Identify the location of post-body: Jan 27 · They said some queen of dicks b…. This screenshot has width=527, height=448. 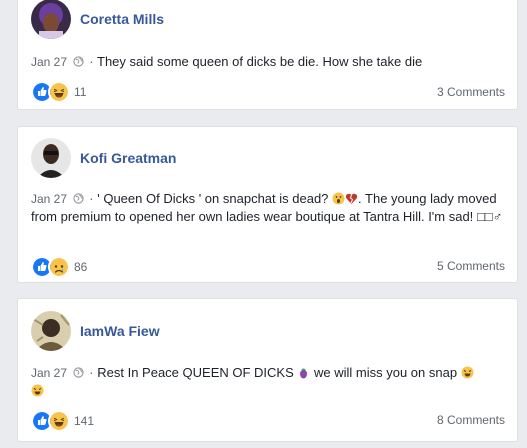
(268, 62).